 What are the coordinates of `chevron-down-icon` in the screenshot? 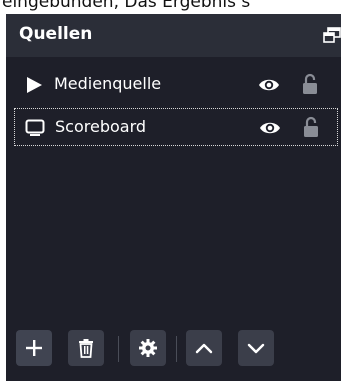 It's located at (256, 348).